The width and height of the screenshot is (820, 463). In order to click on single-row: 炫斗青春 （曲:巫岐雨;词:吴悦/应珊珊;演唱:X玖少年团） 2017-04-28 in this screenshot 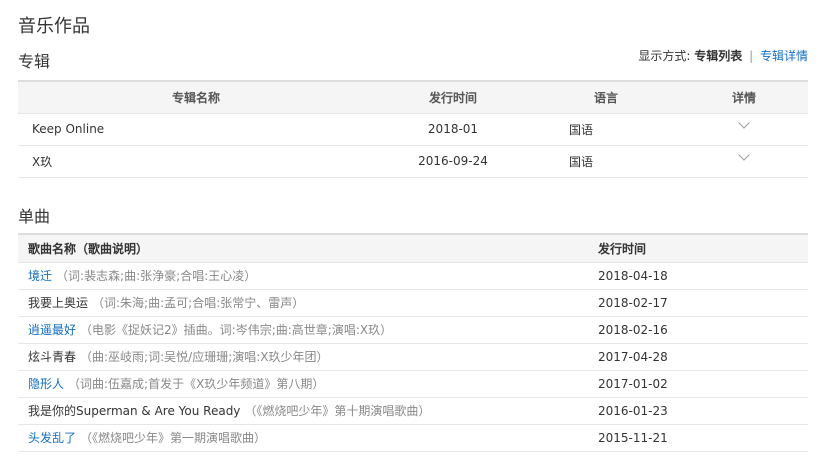, I will do `click(413, 356)`.